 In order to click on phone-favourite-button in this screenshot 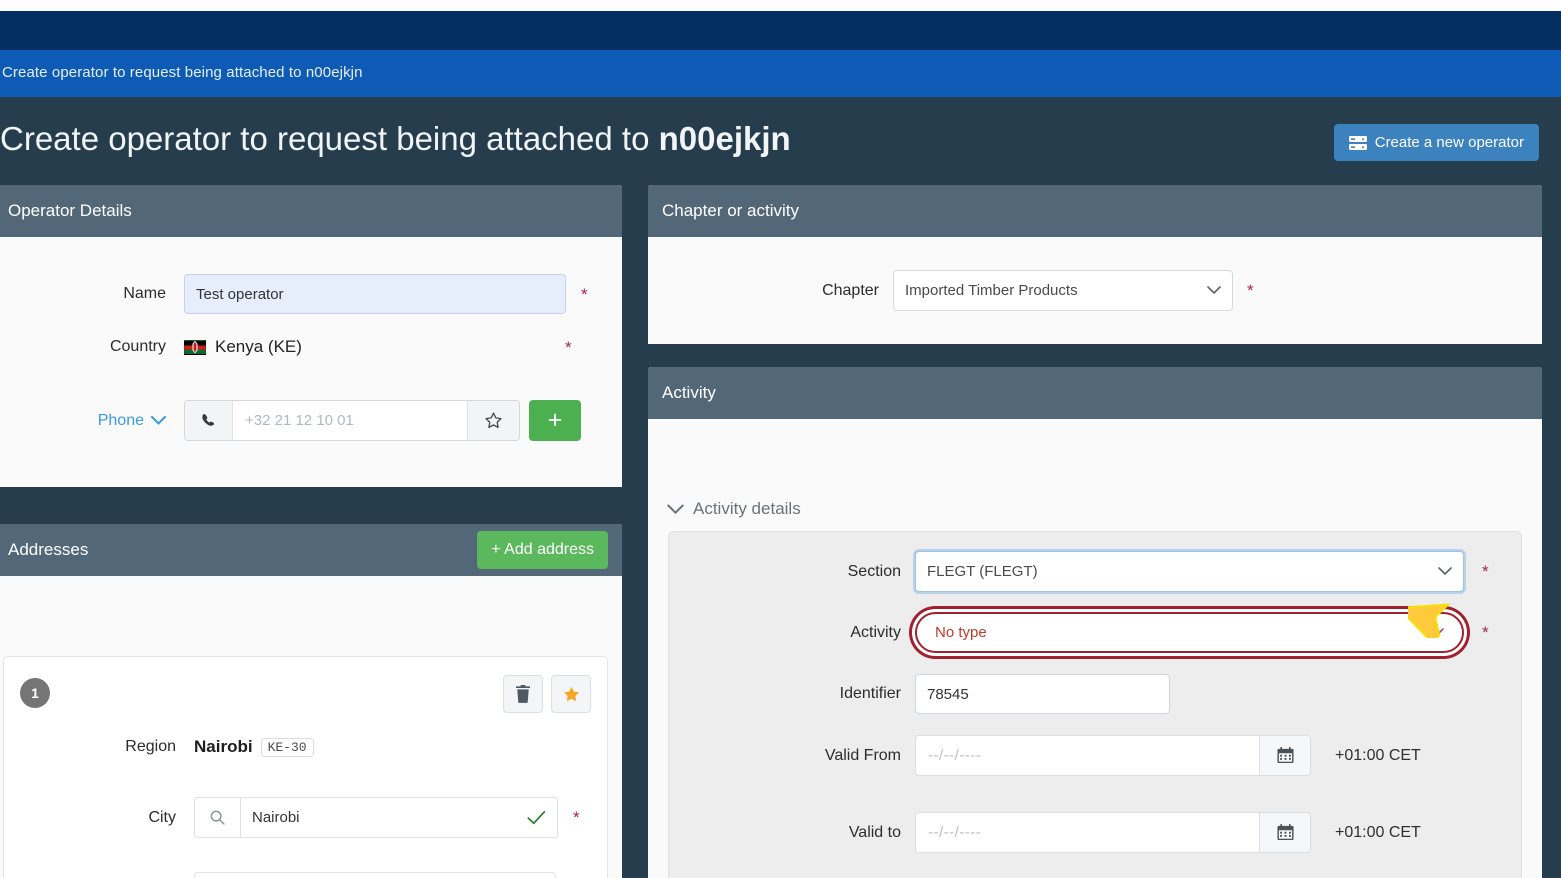, I will do `click(493, 420)`.